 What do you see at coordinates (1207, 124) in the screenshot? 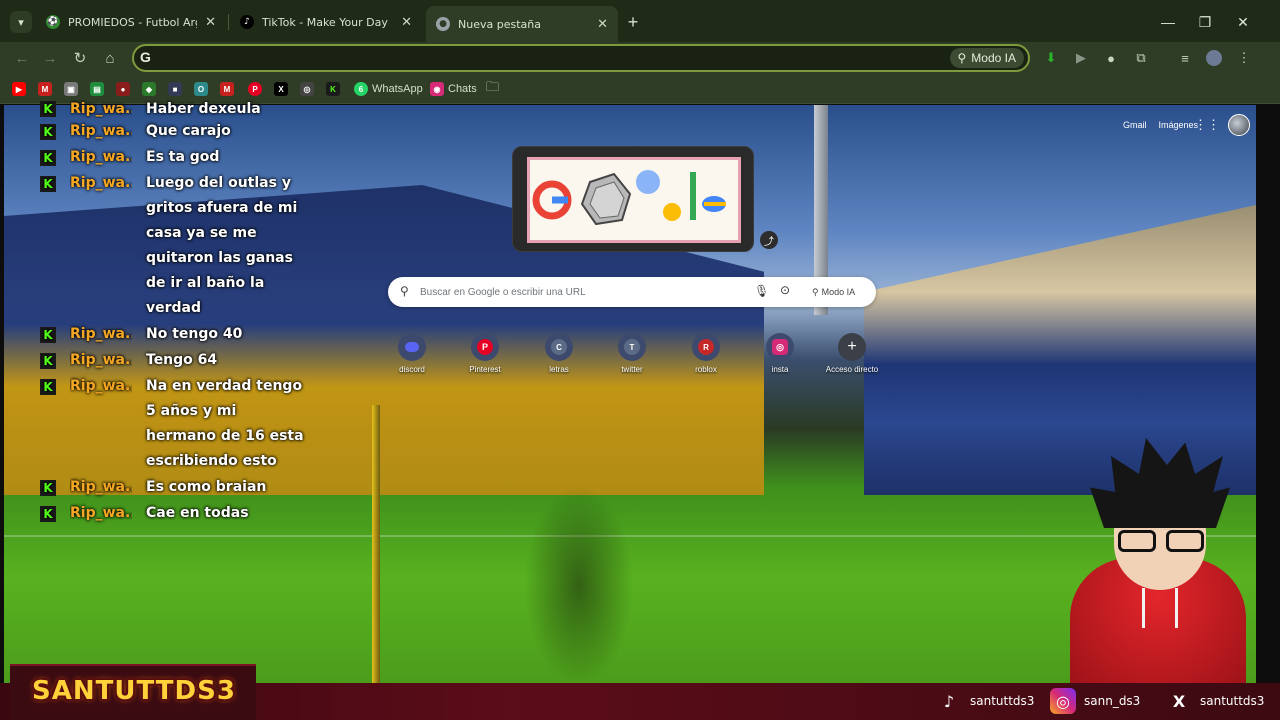
I see `google-apps-icon: ⋮⋮` at bounding box center [1207, 124].